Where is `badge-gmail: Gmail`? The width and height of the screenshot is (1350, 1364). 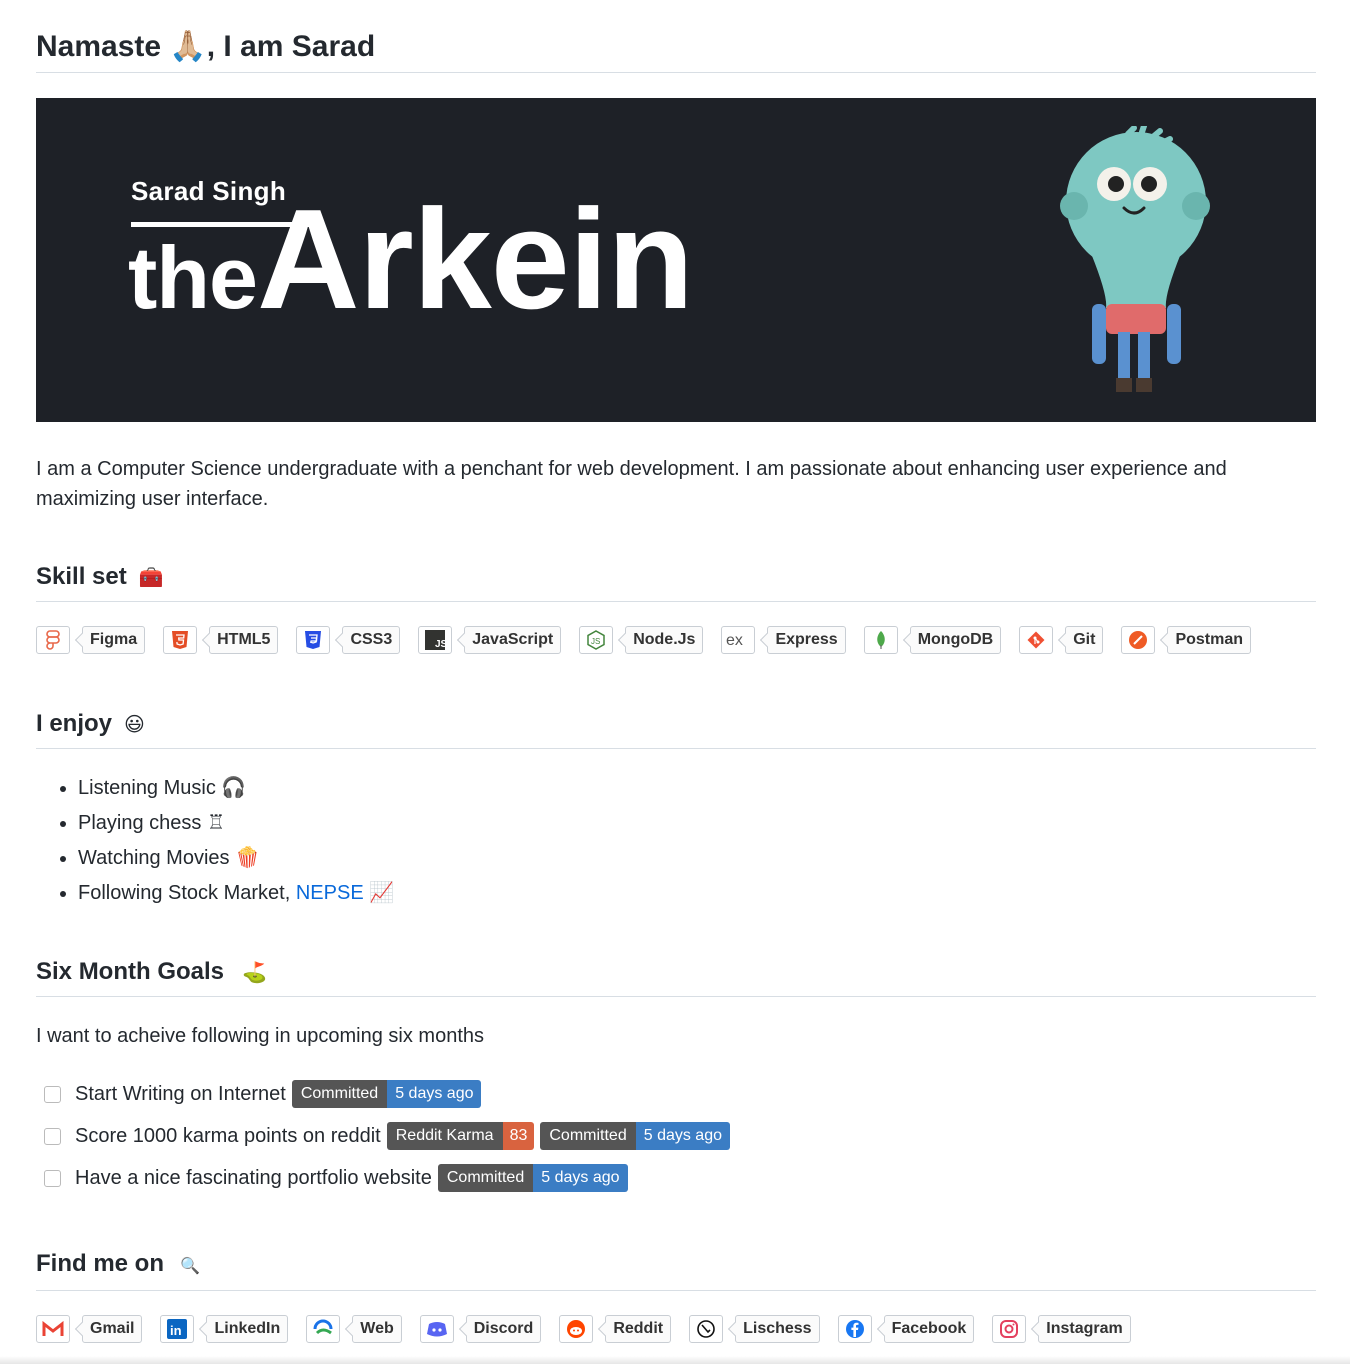 badge-gmail: Gmail is located at coordinates (89, 1329).